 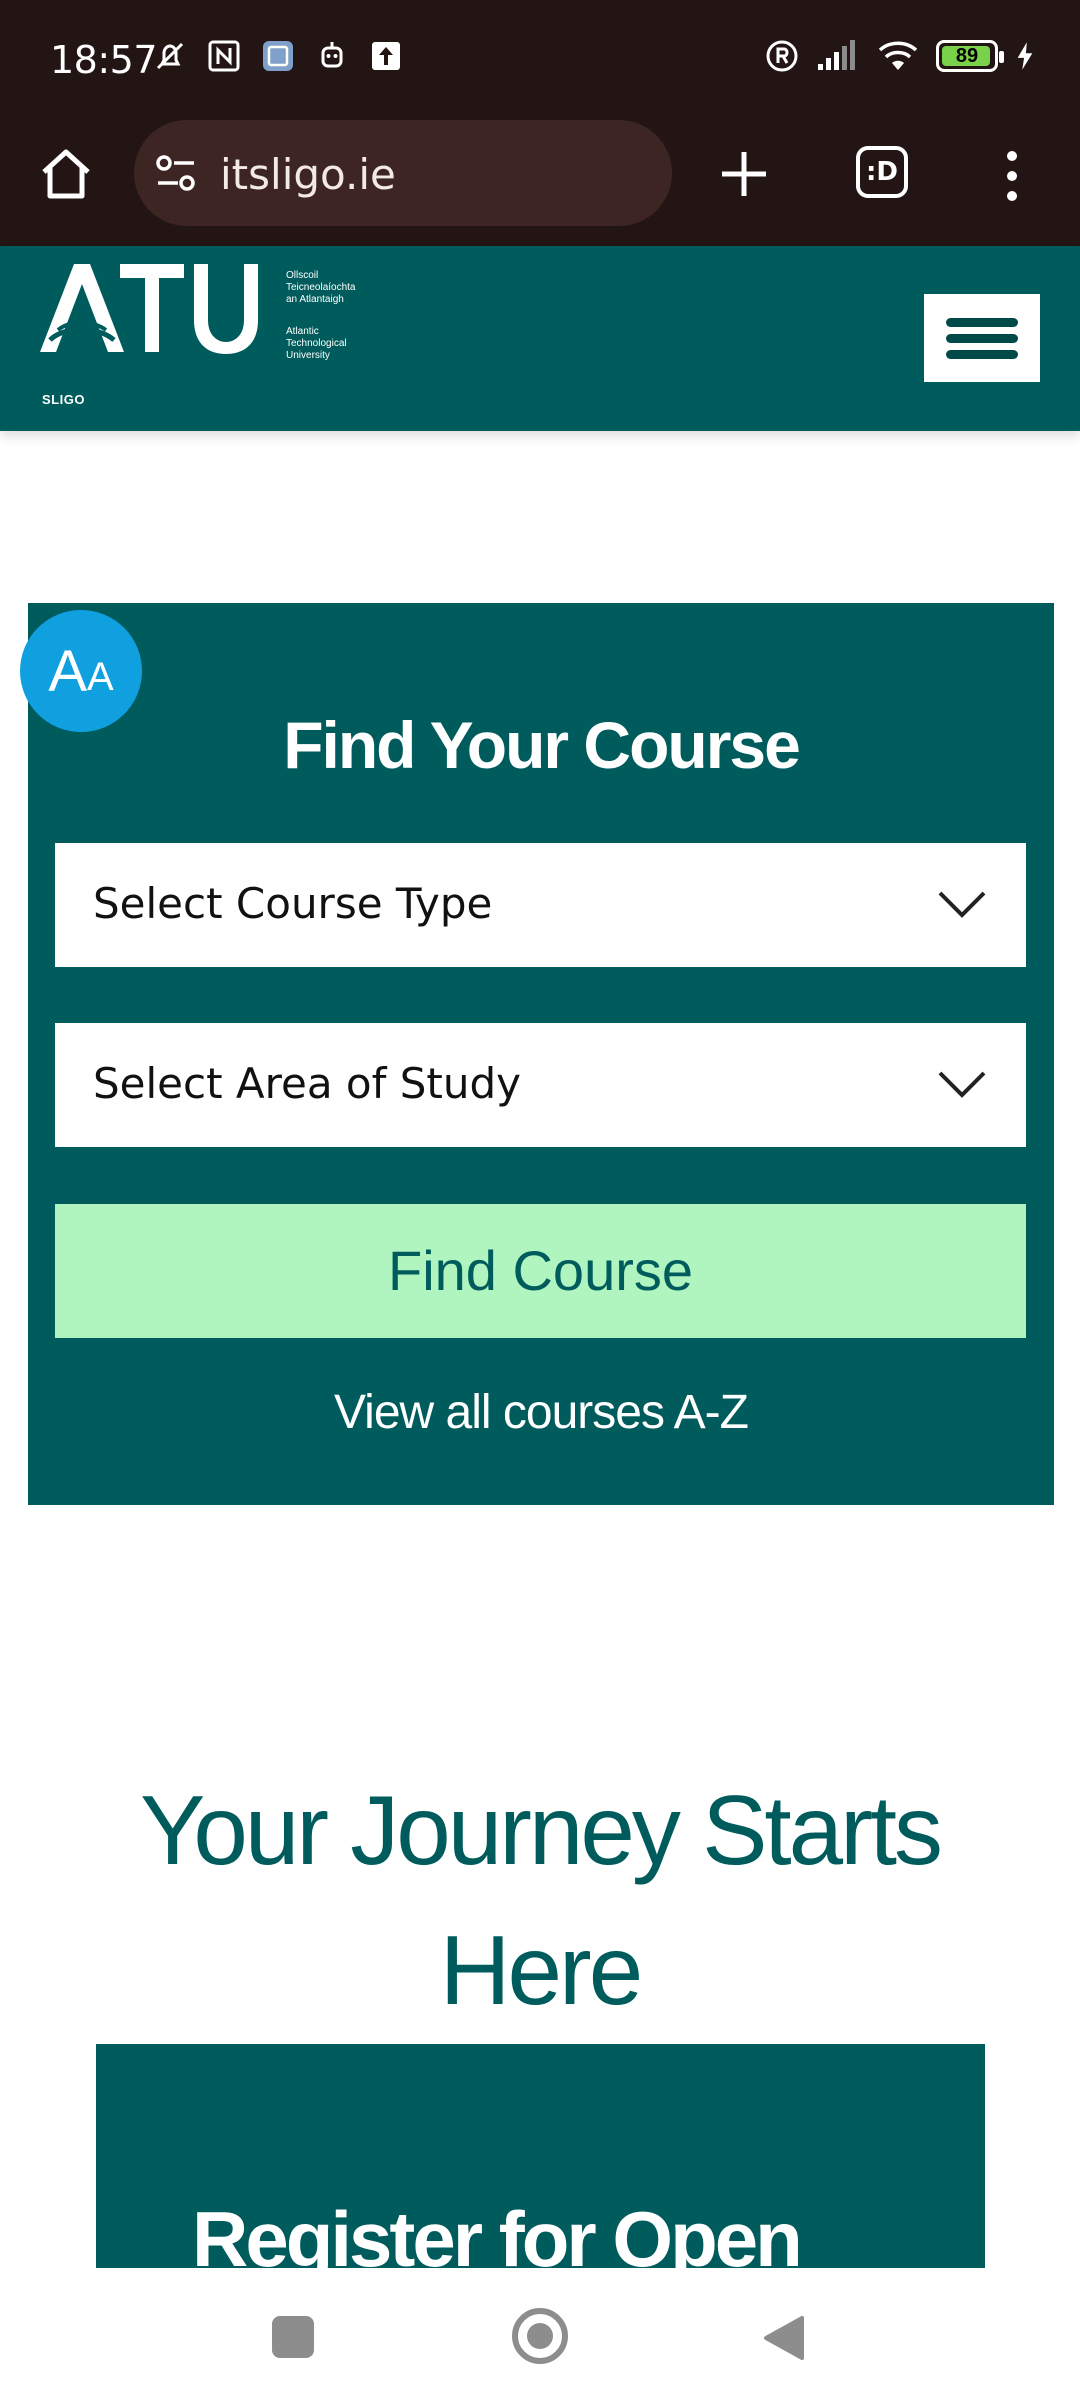 What do you see at coordinates (540, 1085) in the screenshot?
I see `area-of-study-select: Select Area of Study` at bounding box center [540, 1085].